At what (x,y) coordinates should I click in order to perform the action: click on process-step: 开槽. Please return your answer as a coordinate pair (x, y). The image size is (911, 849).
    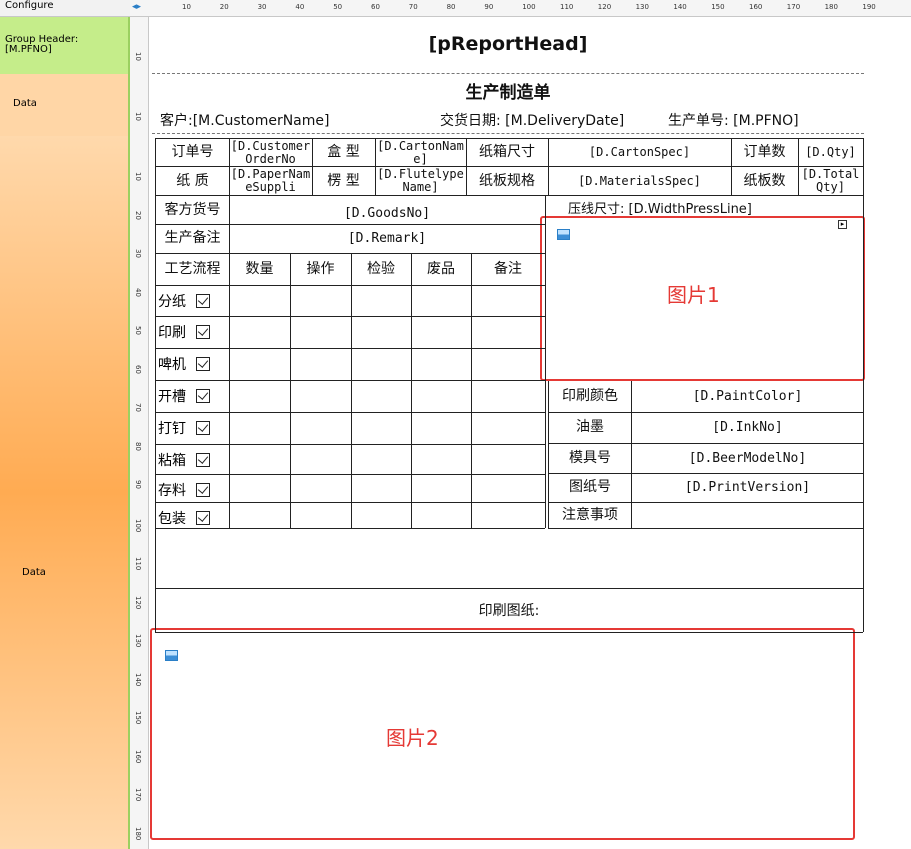
    Looking at the image, I should click on (184, 396).